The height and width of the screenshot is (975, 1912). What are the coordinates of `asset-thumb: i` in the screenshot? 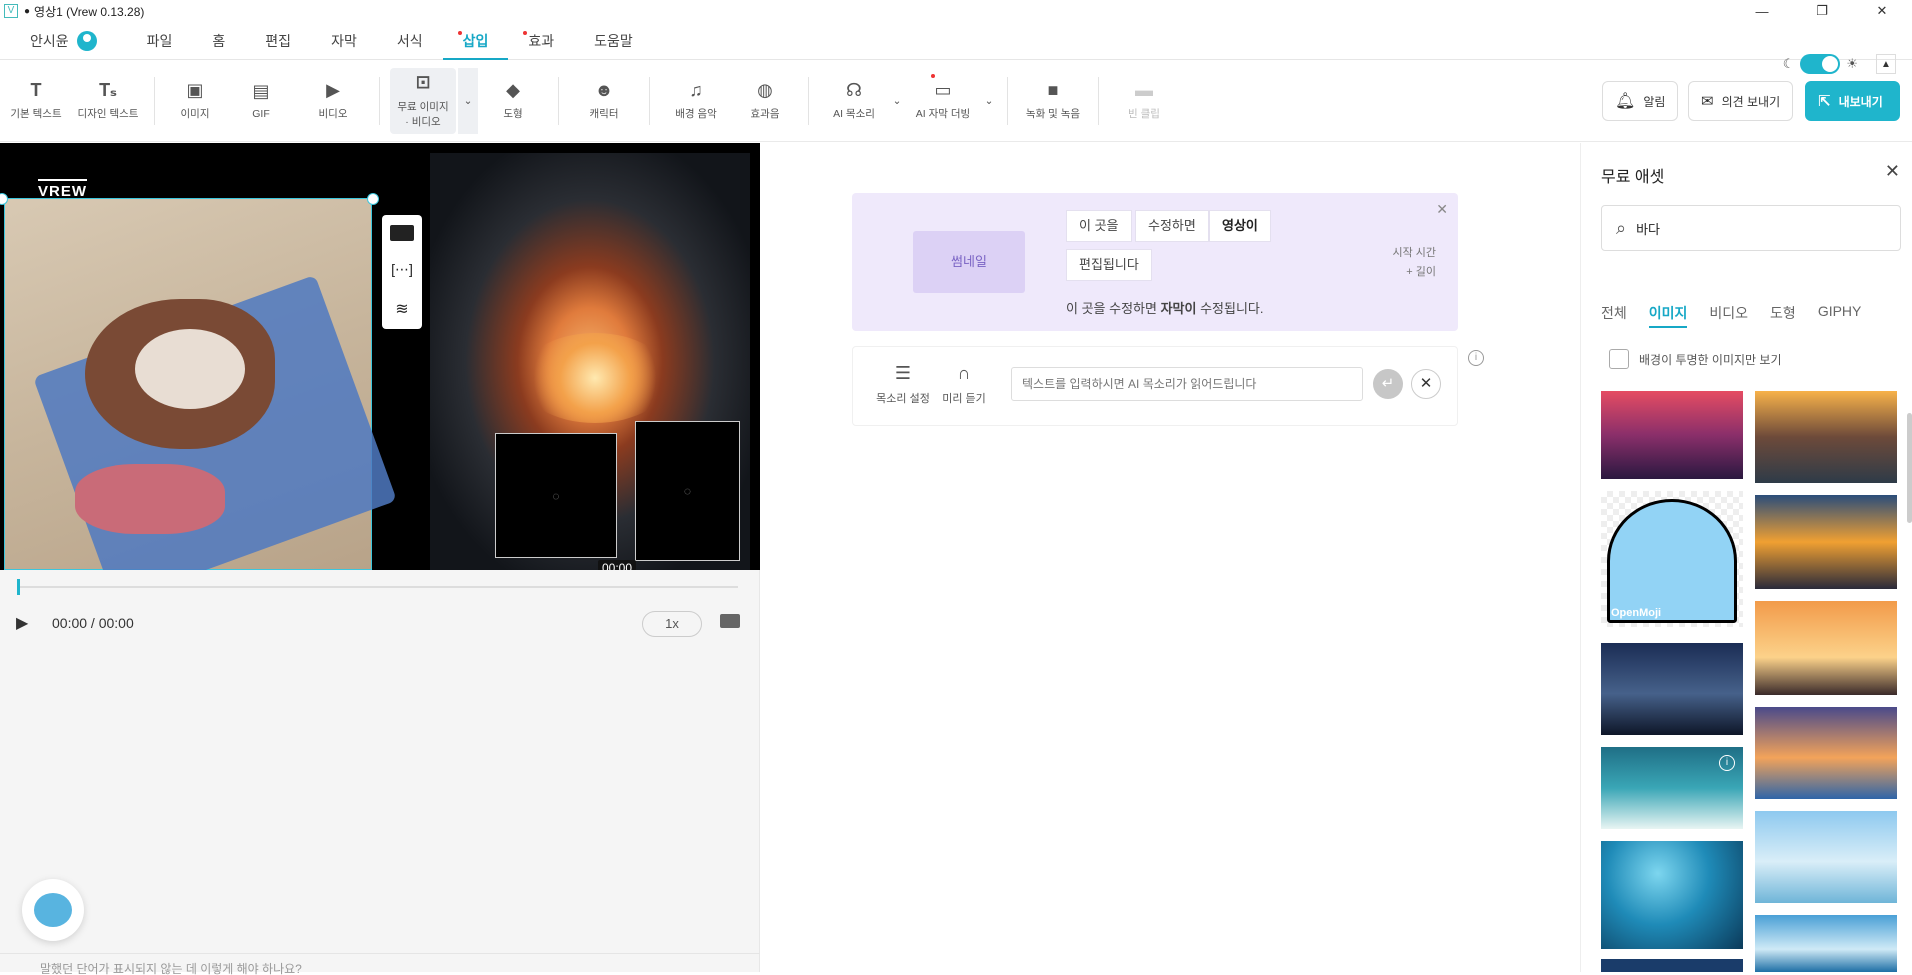 It's located at (1672, 788).